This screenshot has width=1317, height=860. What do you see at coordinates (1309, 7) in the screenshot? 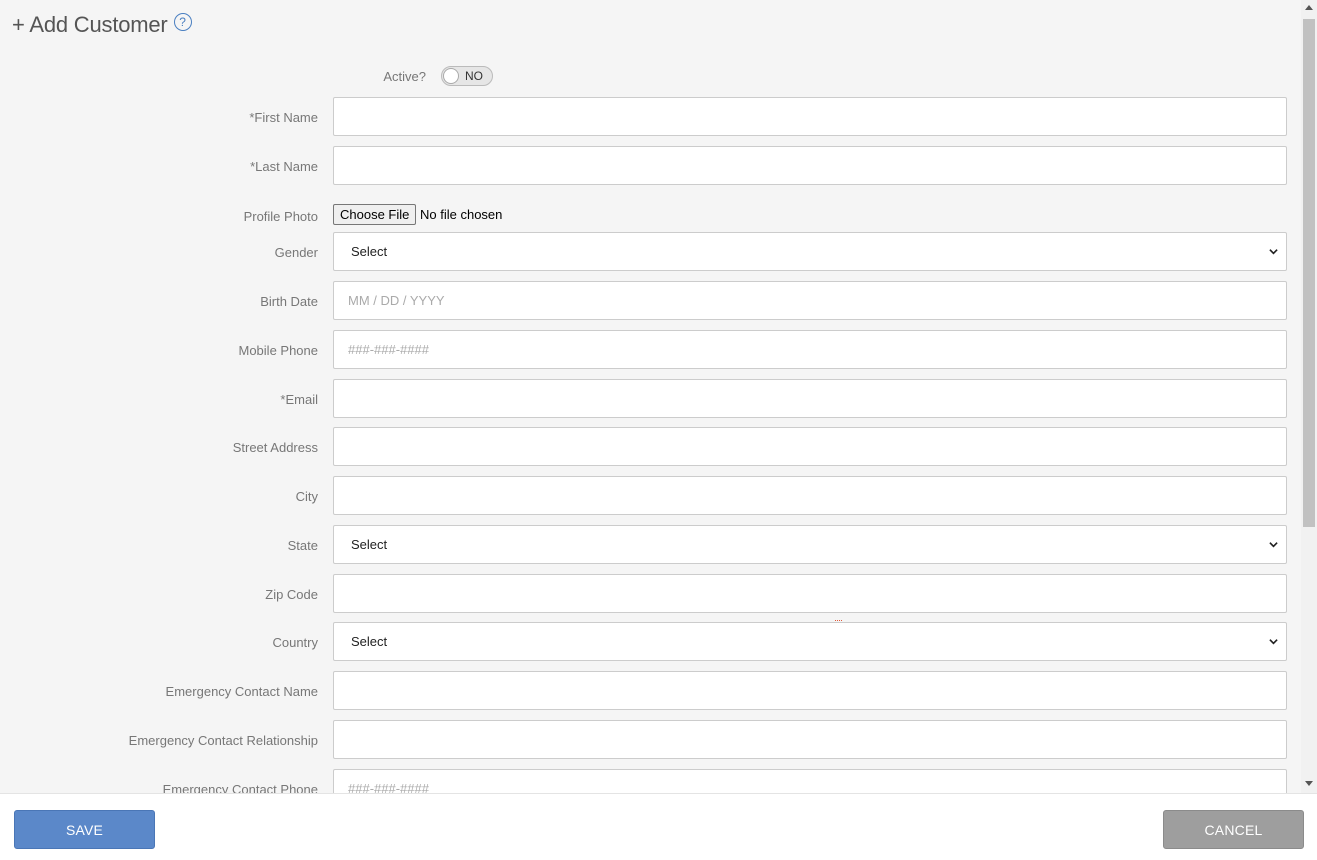
I see `scroll-up-arrow-icon` at bounding box center [1309, 7].